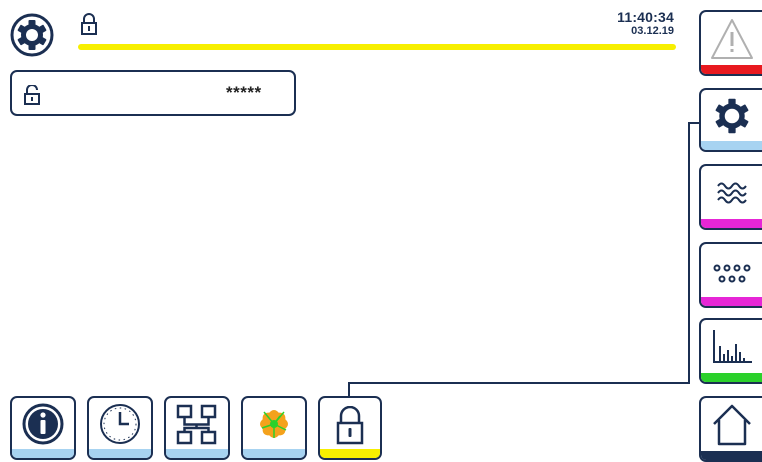  I want to click on clock-button, so click(120, 428).